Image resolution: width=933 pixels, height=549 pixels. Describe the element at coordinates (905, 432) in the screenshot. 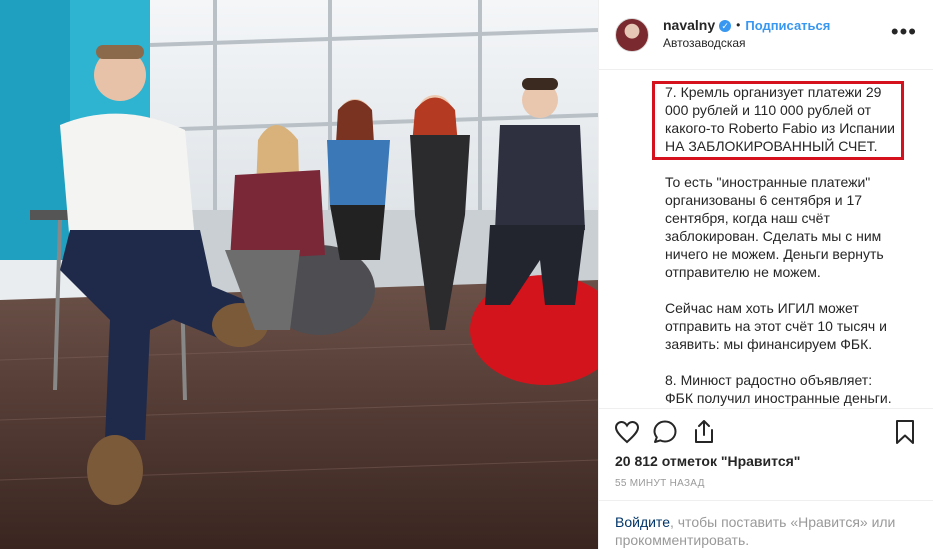

I see `bookmark-icon` at that location.